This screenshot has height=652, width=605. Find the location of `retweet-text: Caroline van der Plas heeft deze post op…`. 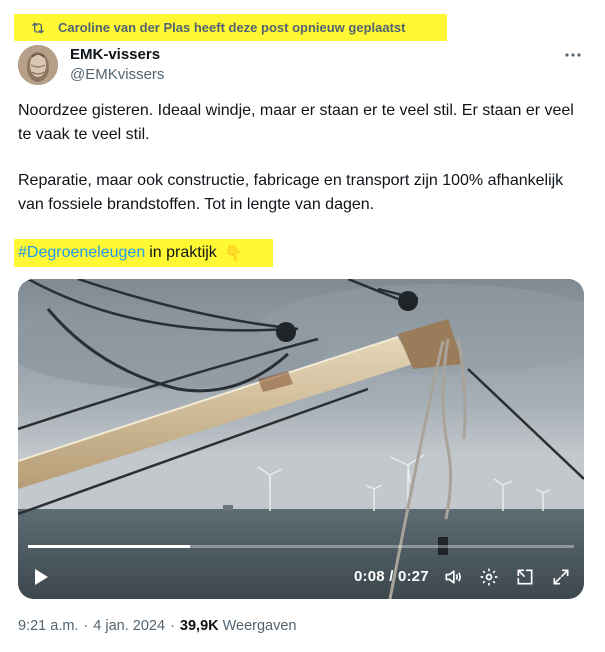

retweet-text: Caroline van der Plas heeft deze post op… is located at coordinates (232, 27).